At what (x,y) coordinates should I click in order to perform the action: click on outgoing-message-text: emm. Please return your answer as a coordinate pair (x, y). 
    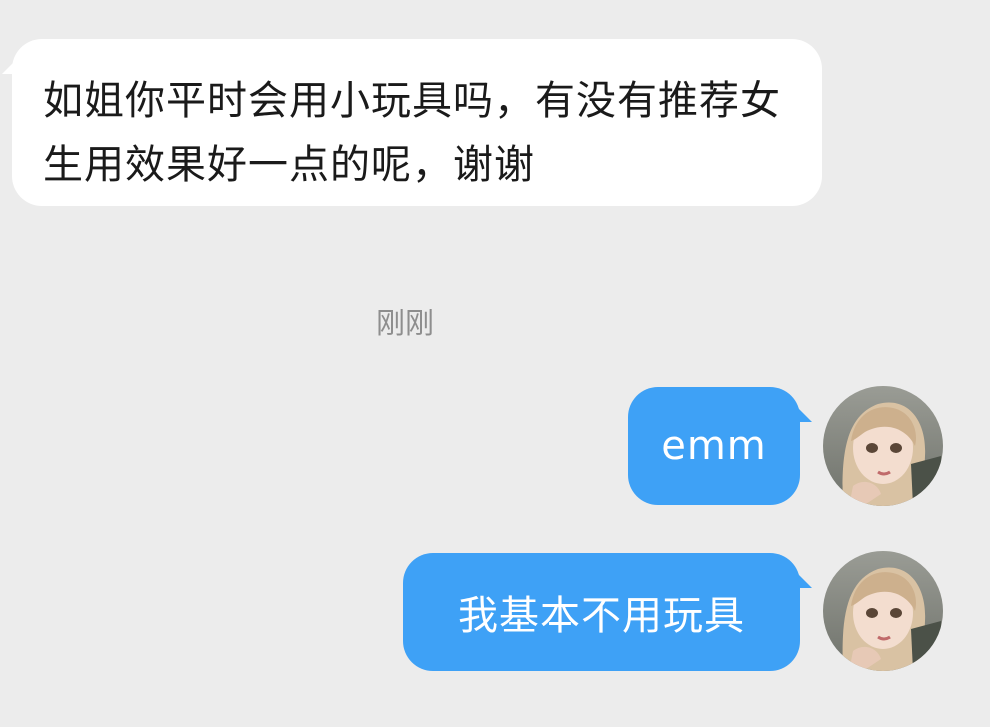
    Looking at the image, I should click on (714, 446).